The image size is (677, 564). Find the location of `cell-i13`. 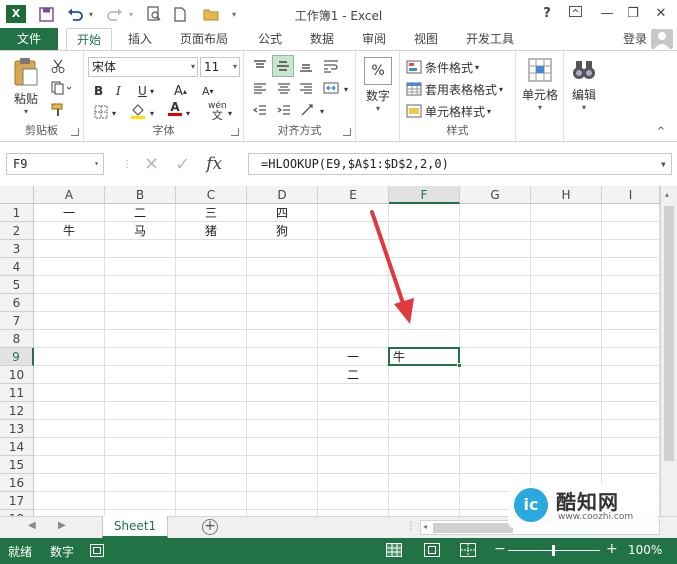

cell-i13 is located at coordinates (631, 429).